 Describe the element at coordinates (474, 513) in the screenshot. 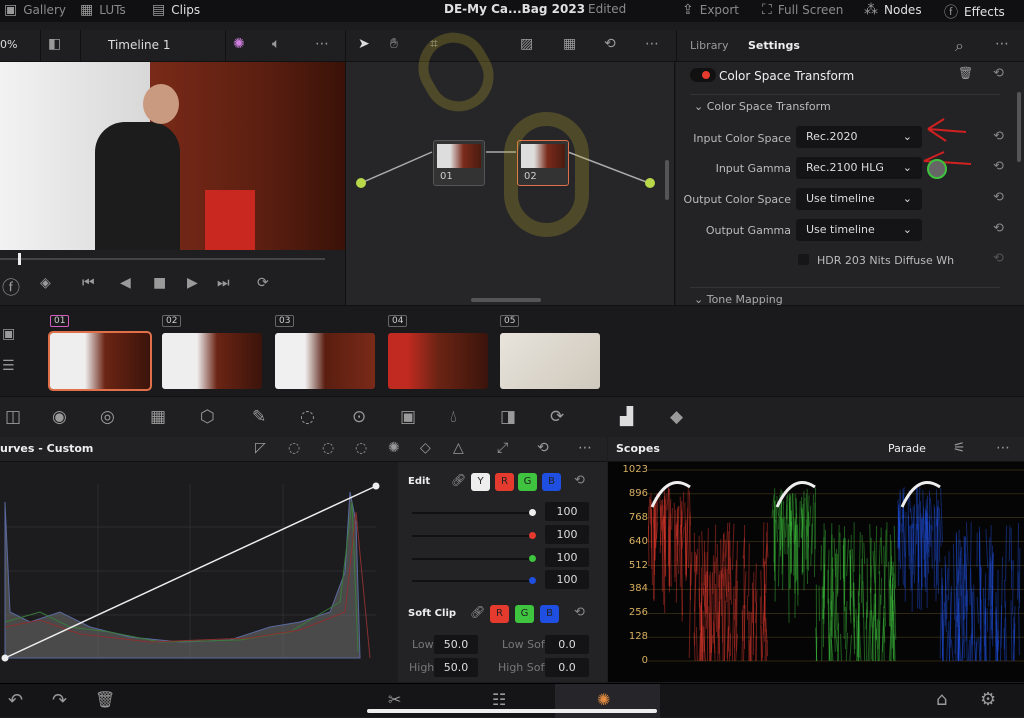

I see `y-intensity-slider` at that location.